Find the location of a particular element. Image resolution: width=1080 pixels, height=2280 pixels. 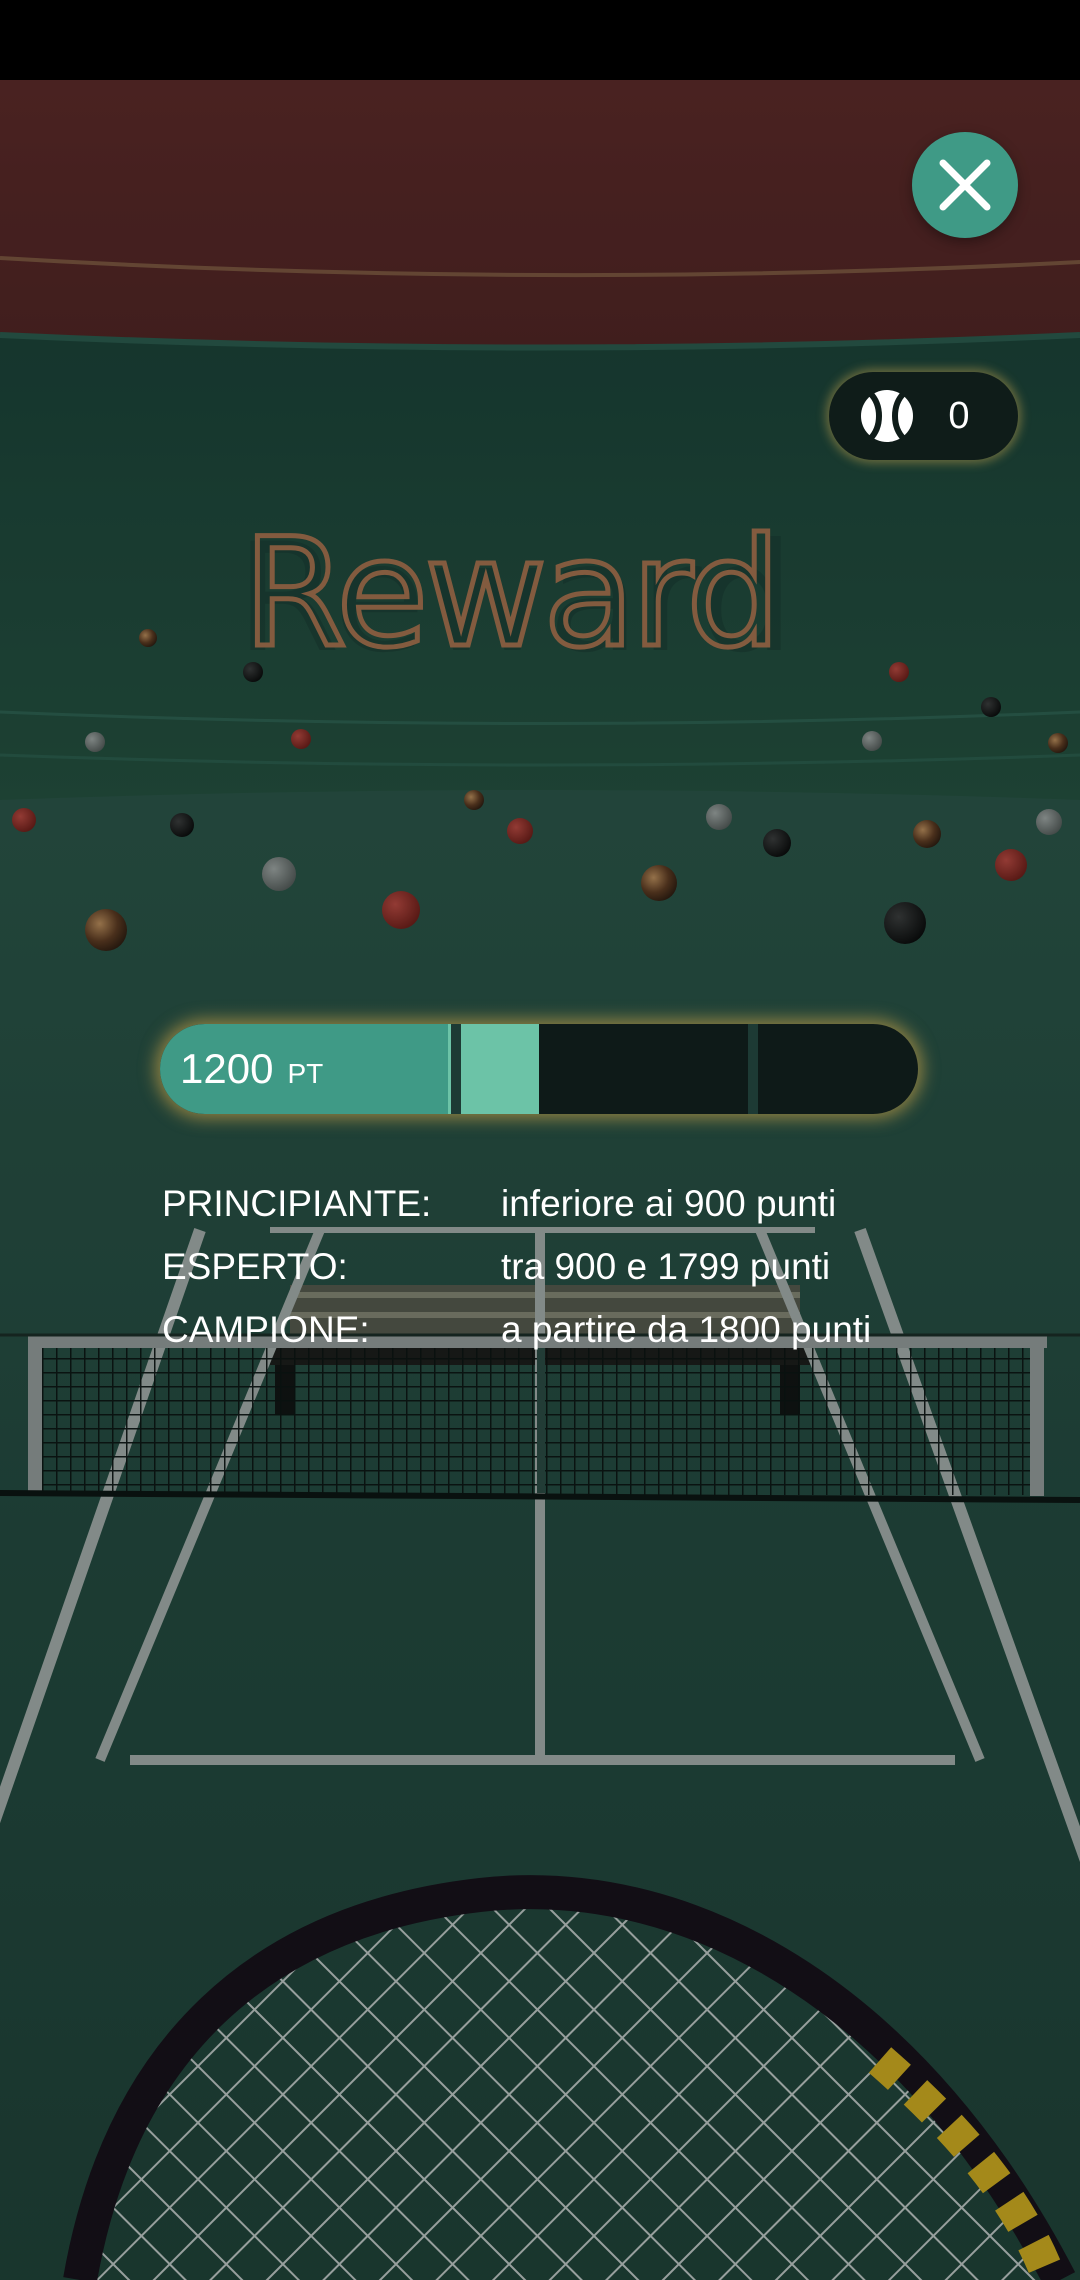

points-unit: PT is located at coordinates (305, 1073).